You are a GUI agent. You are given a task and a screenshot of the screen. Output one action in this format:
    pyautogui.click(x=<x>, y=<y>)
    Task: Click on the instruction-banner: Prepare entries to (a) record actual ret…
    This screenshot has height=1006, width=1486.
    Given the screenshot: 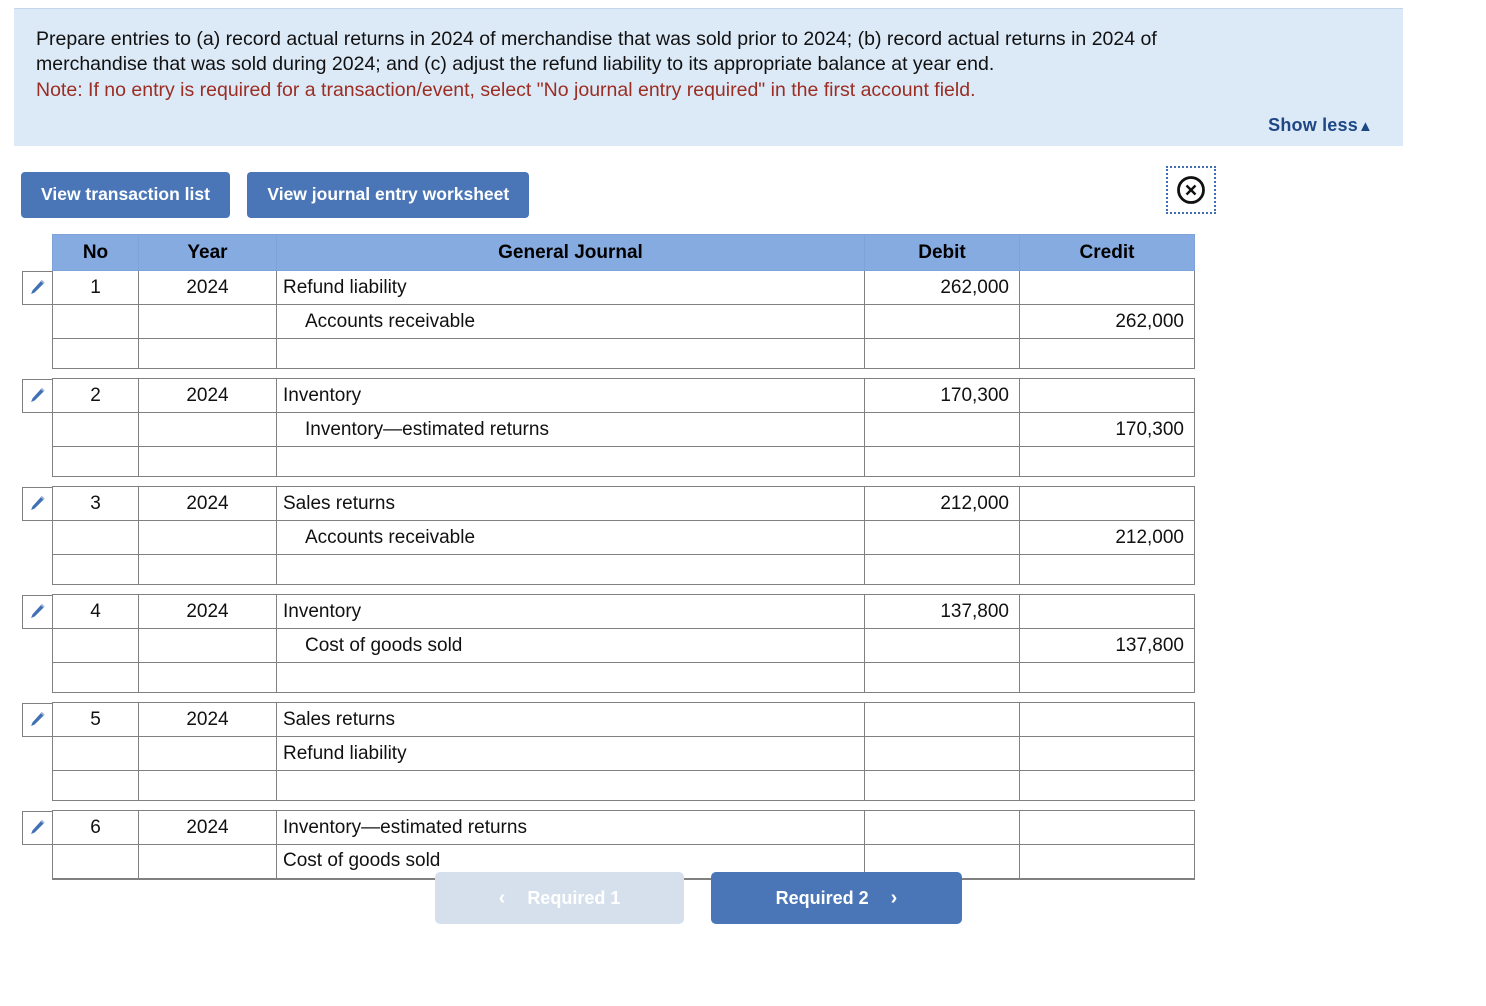 What is the action you would take?
    pyautogui.click(x=708, y=77)
    